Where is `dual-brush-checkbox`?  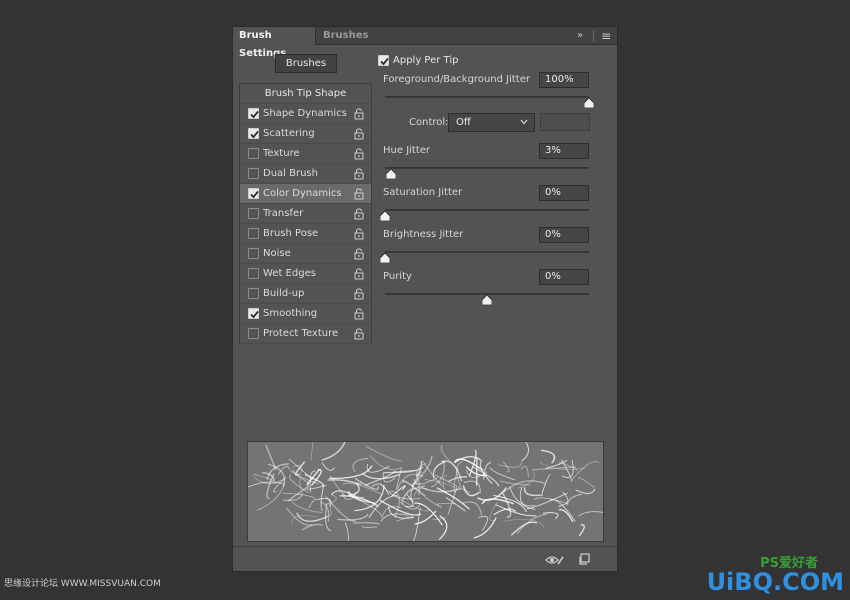 dual-brush-checkbox is located at coordinates (253, 173).